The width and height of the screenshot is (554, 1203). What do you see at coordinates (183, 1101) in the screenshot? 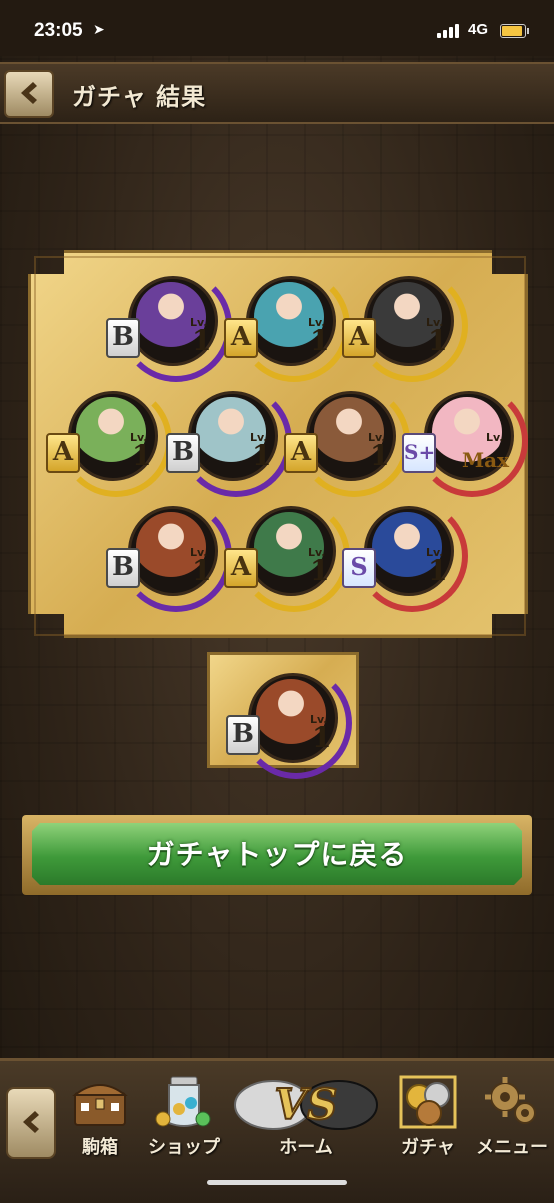
I see `coin-jar-icon` at bounding box center [183, 1101].